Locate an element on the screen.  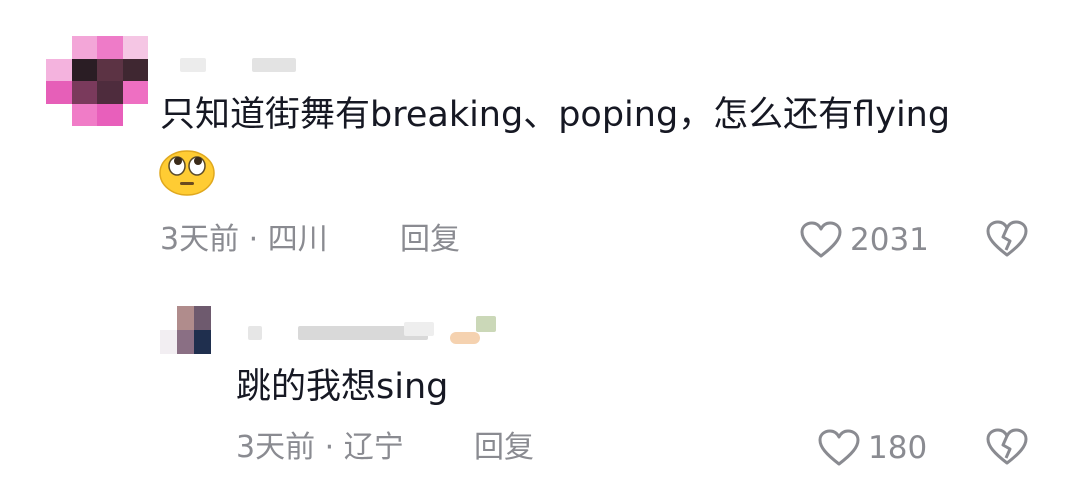
reply-meta: 3天前 · 辽宁 is located at coordinates (320, 448).